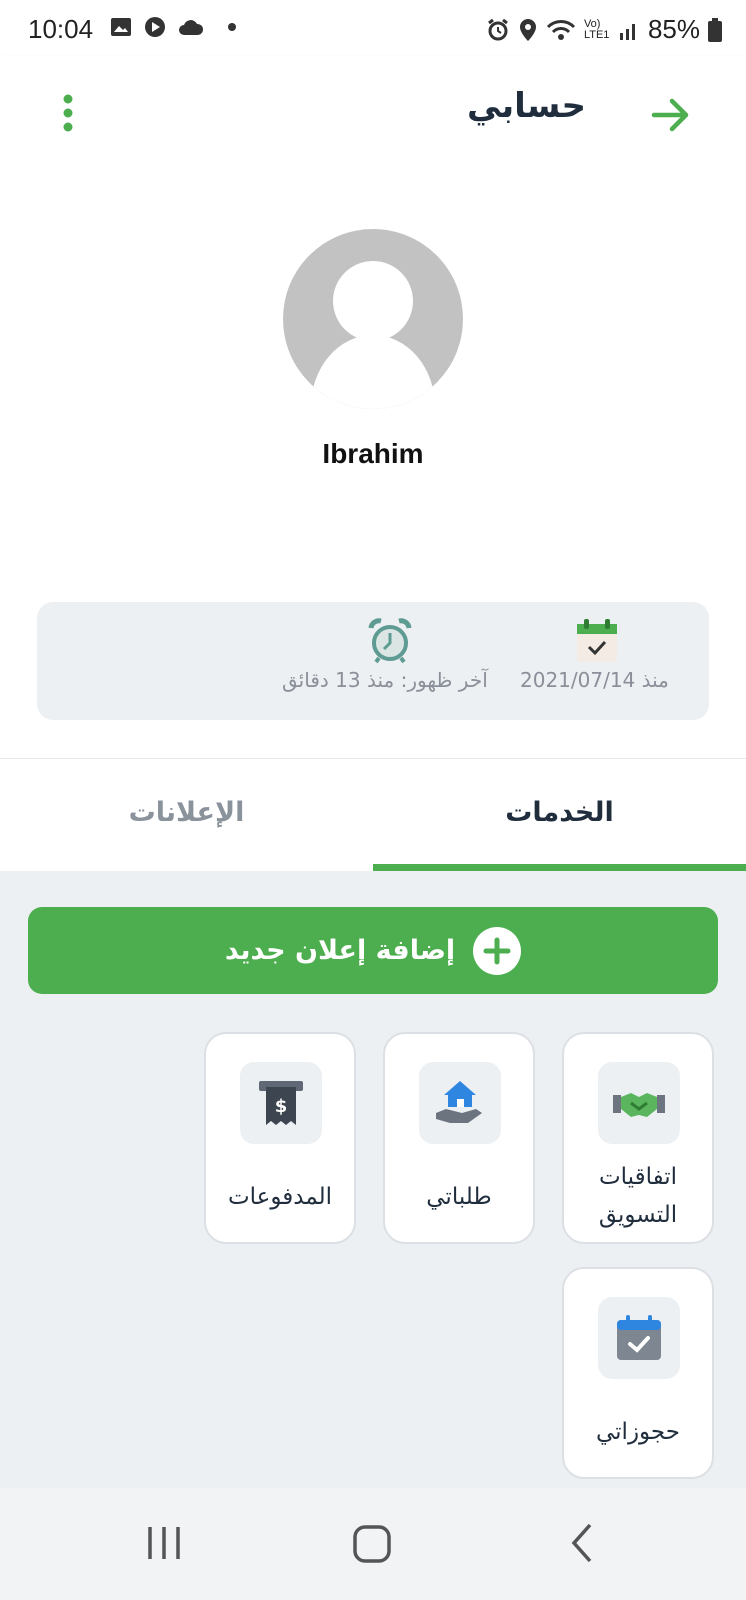  What do you see at coordinates (232, 27) in the screenshot?
I see `dot-icon` at bounding box center [232, 27].